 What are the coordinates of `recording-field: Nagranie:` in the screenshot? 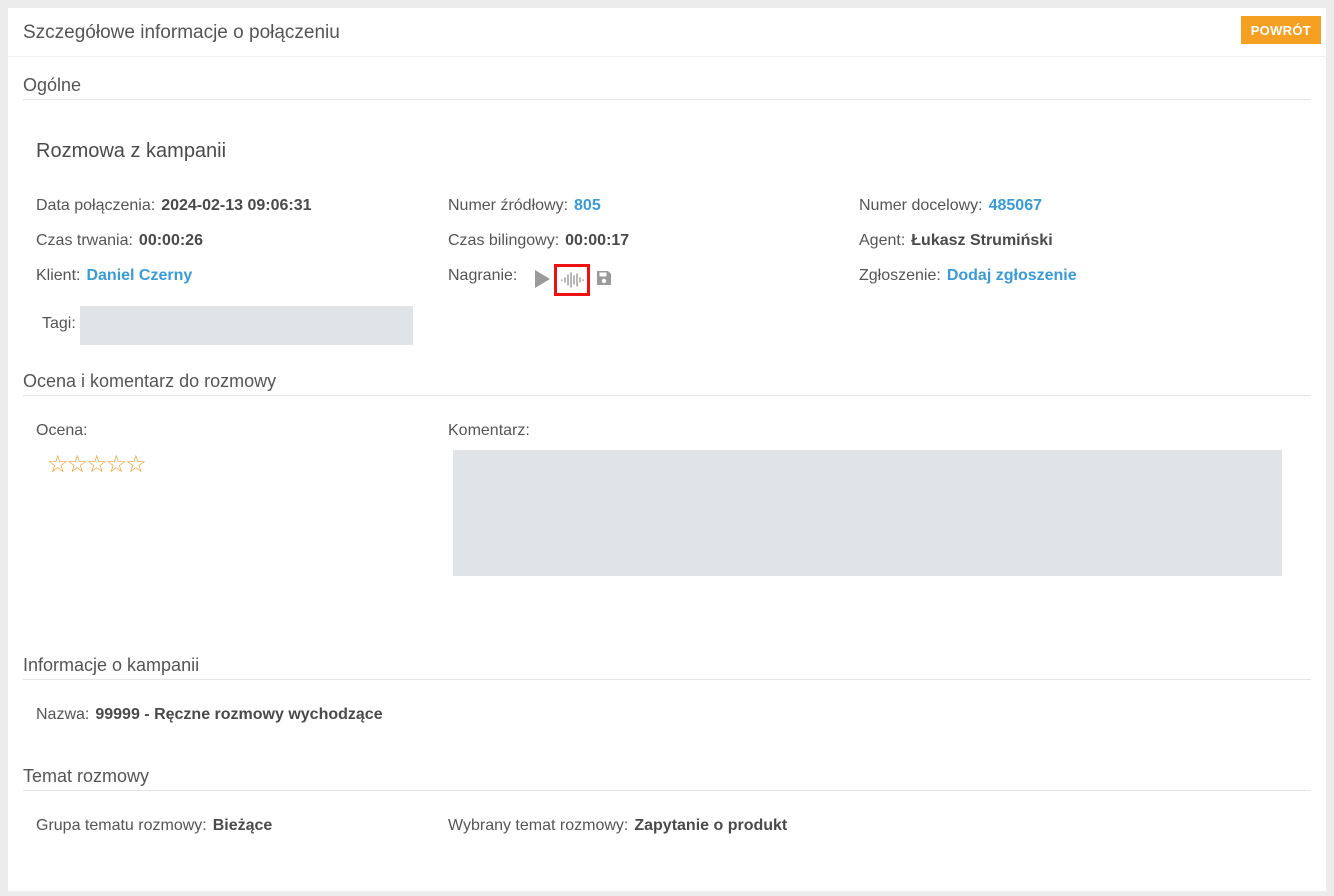 It's located at (485, 276).